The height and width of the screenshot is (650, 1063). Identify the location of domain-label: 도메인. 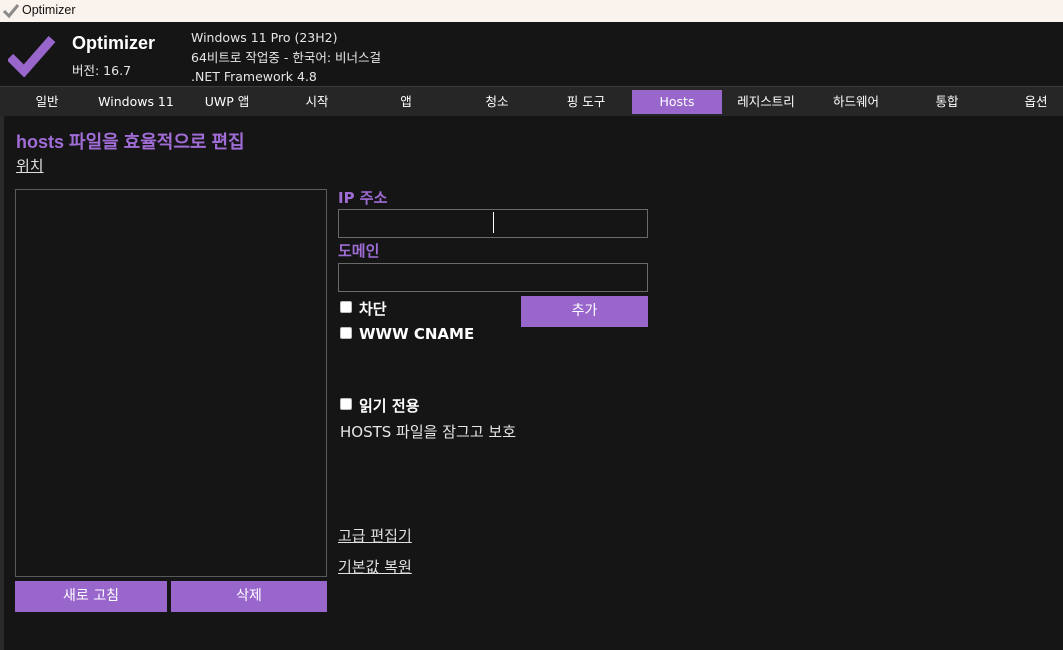
(359, 251).